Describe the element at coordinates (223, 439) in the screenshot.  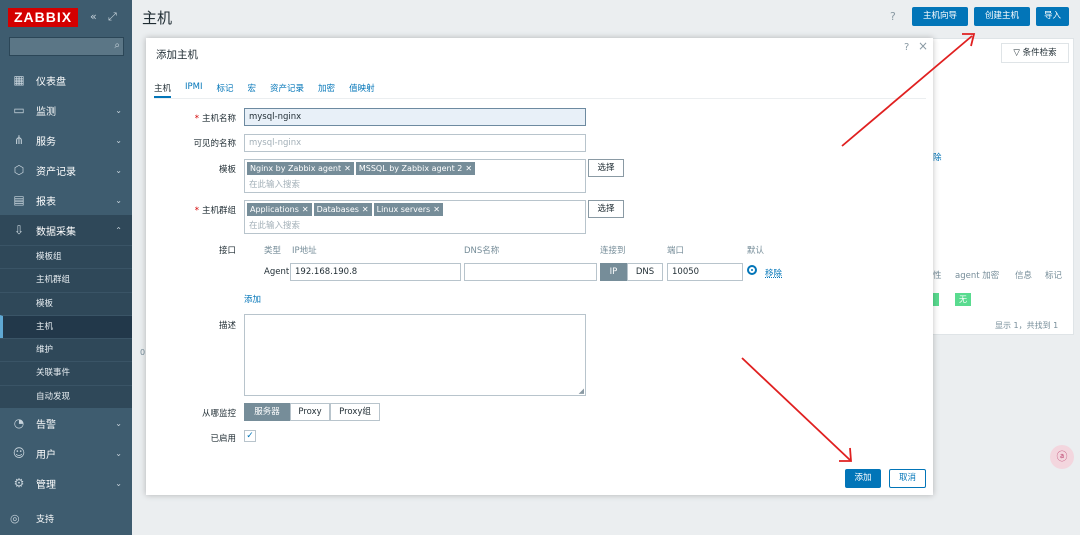
I see `enabled-label: 已启用` at that location.